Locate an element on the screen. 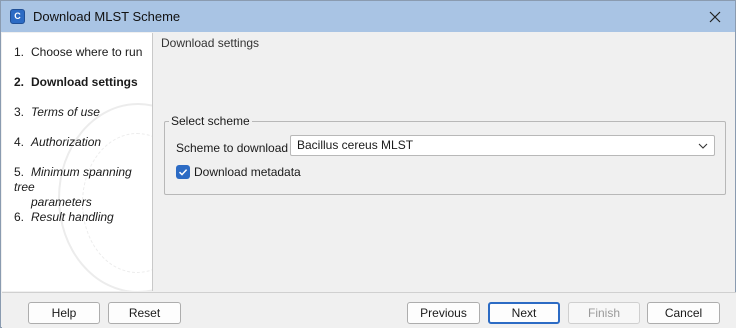 The height and width of the screenshot is (328, 736). step-label-continued: parameters is located at coordinates (61, 202).